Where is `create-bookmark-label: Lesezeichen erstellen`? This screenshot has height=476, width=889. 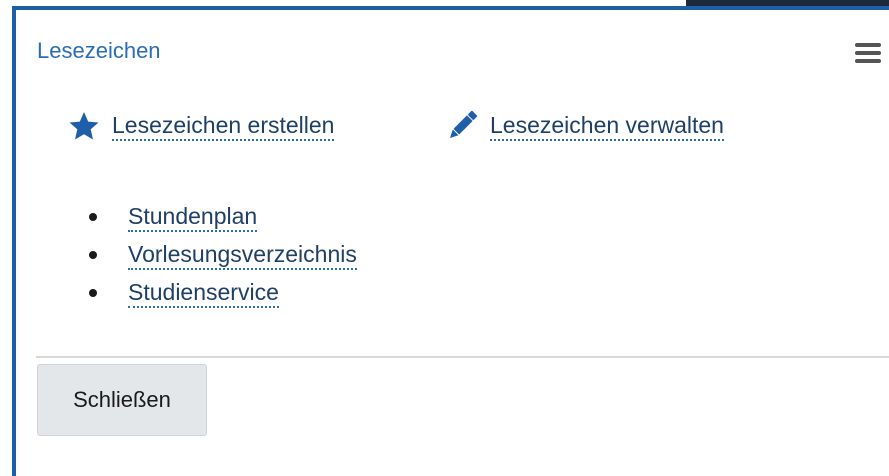 create-bookmark-label: Lesezeichen erstellen is located at coordinates (223, 126).